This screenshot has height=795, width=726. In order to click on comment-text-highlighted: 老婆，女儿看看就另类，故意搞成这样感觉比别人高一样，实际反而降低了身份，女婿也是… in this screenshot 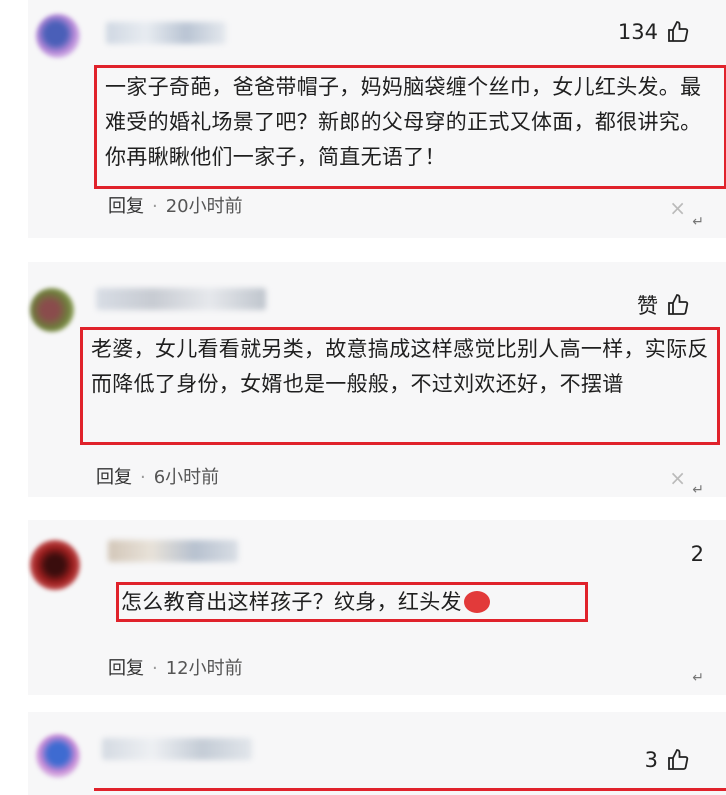, I will do `click(400, 386)`.